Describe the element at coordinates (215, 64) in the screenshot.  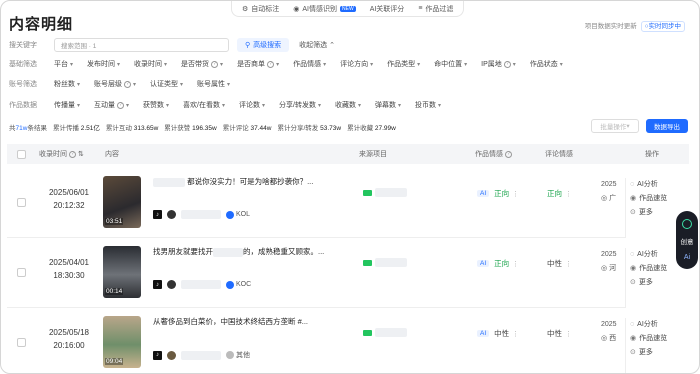
I see `help-icon: ?` at that location.